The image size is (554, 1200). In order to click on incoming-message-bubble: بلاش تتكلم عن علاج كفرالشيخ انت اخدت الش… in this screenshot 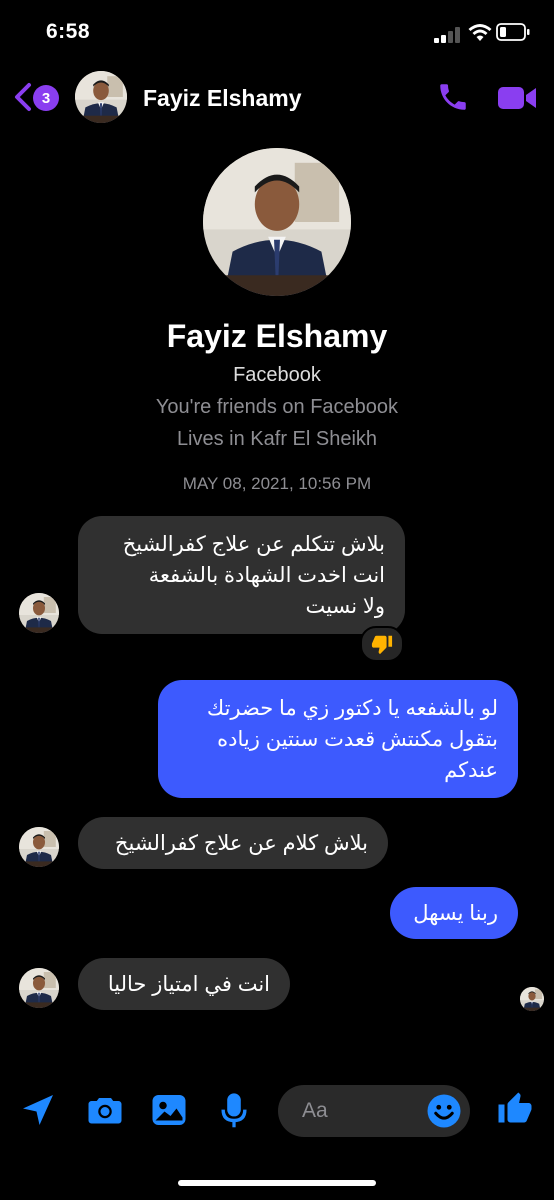, I will do `click(241, 575)`.